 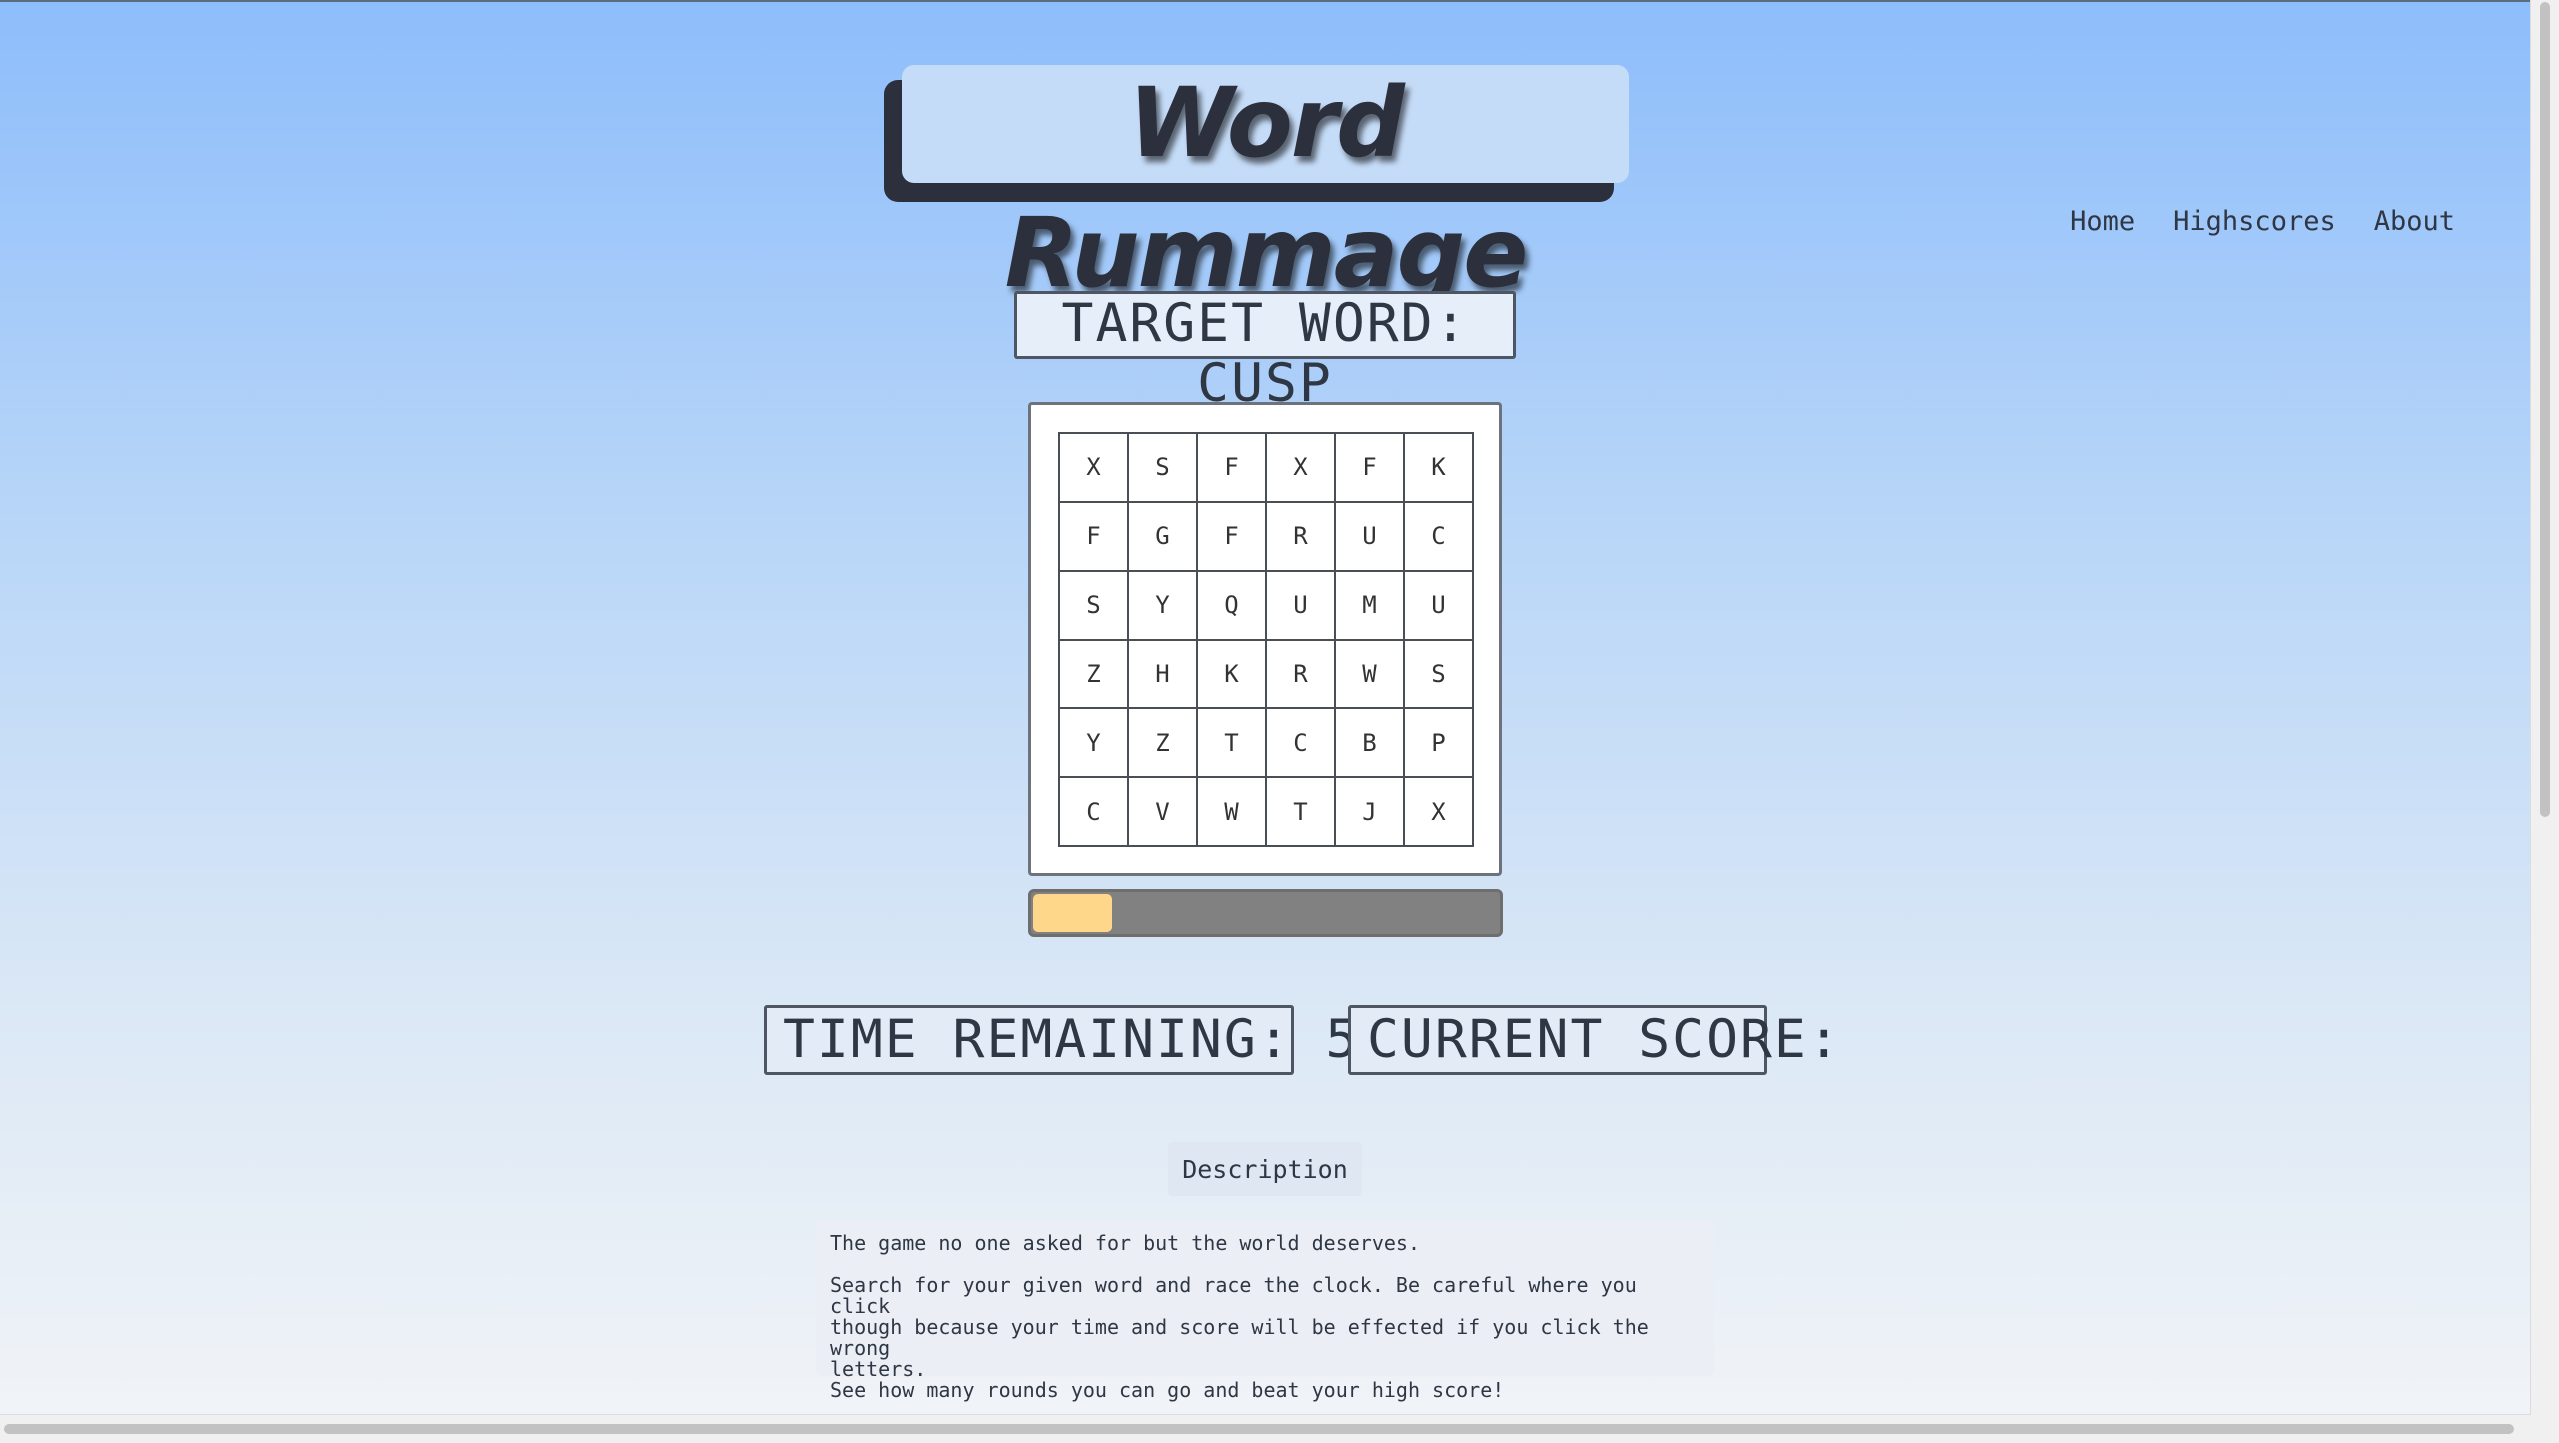 I want to click on grid-cell: H, so click(x=1163, y=675).